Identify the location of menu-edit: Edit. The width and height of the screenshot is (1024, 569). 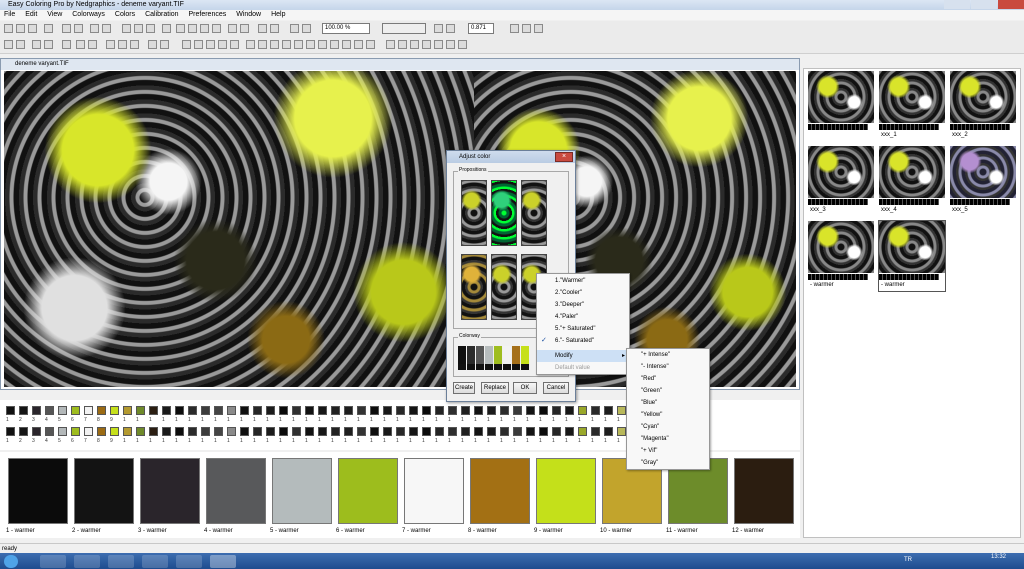
(31, 15).